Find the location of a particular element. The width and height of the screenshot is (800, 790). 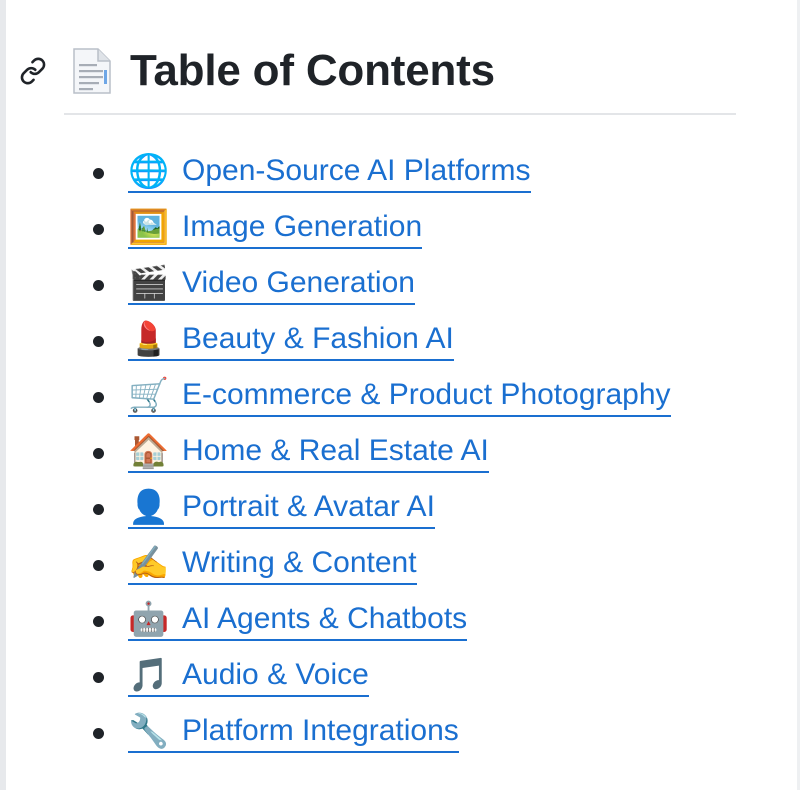

toc-link: 🖼️ Image Generation is located at coordinates (275, 228).